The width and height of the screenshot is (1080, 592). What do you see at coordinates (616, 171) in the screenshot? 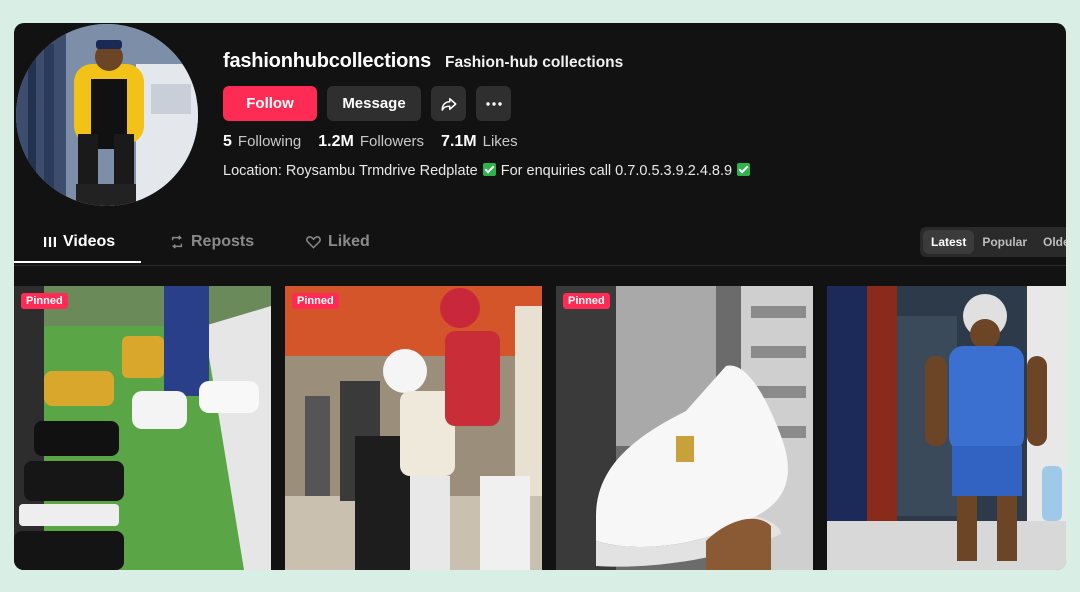
I see `bio-contact: For enquiries call 0.7.0.5.3.9.2.4.8.9` at bounding box center [616, 171].